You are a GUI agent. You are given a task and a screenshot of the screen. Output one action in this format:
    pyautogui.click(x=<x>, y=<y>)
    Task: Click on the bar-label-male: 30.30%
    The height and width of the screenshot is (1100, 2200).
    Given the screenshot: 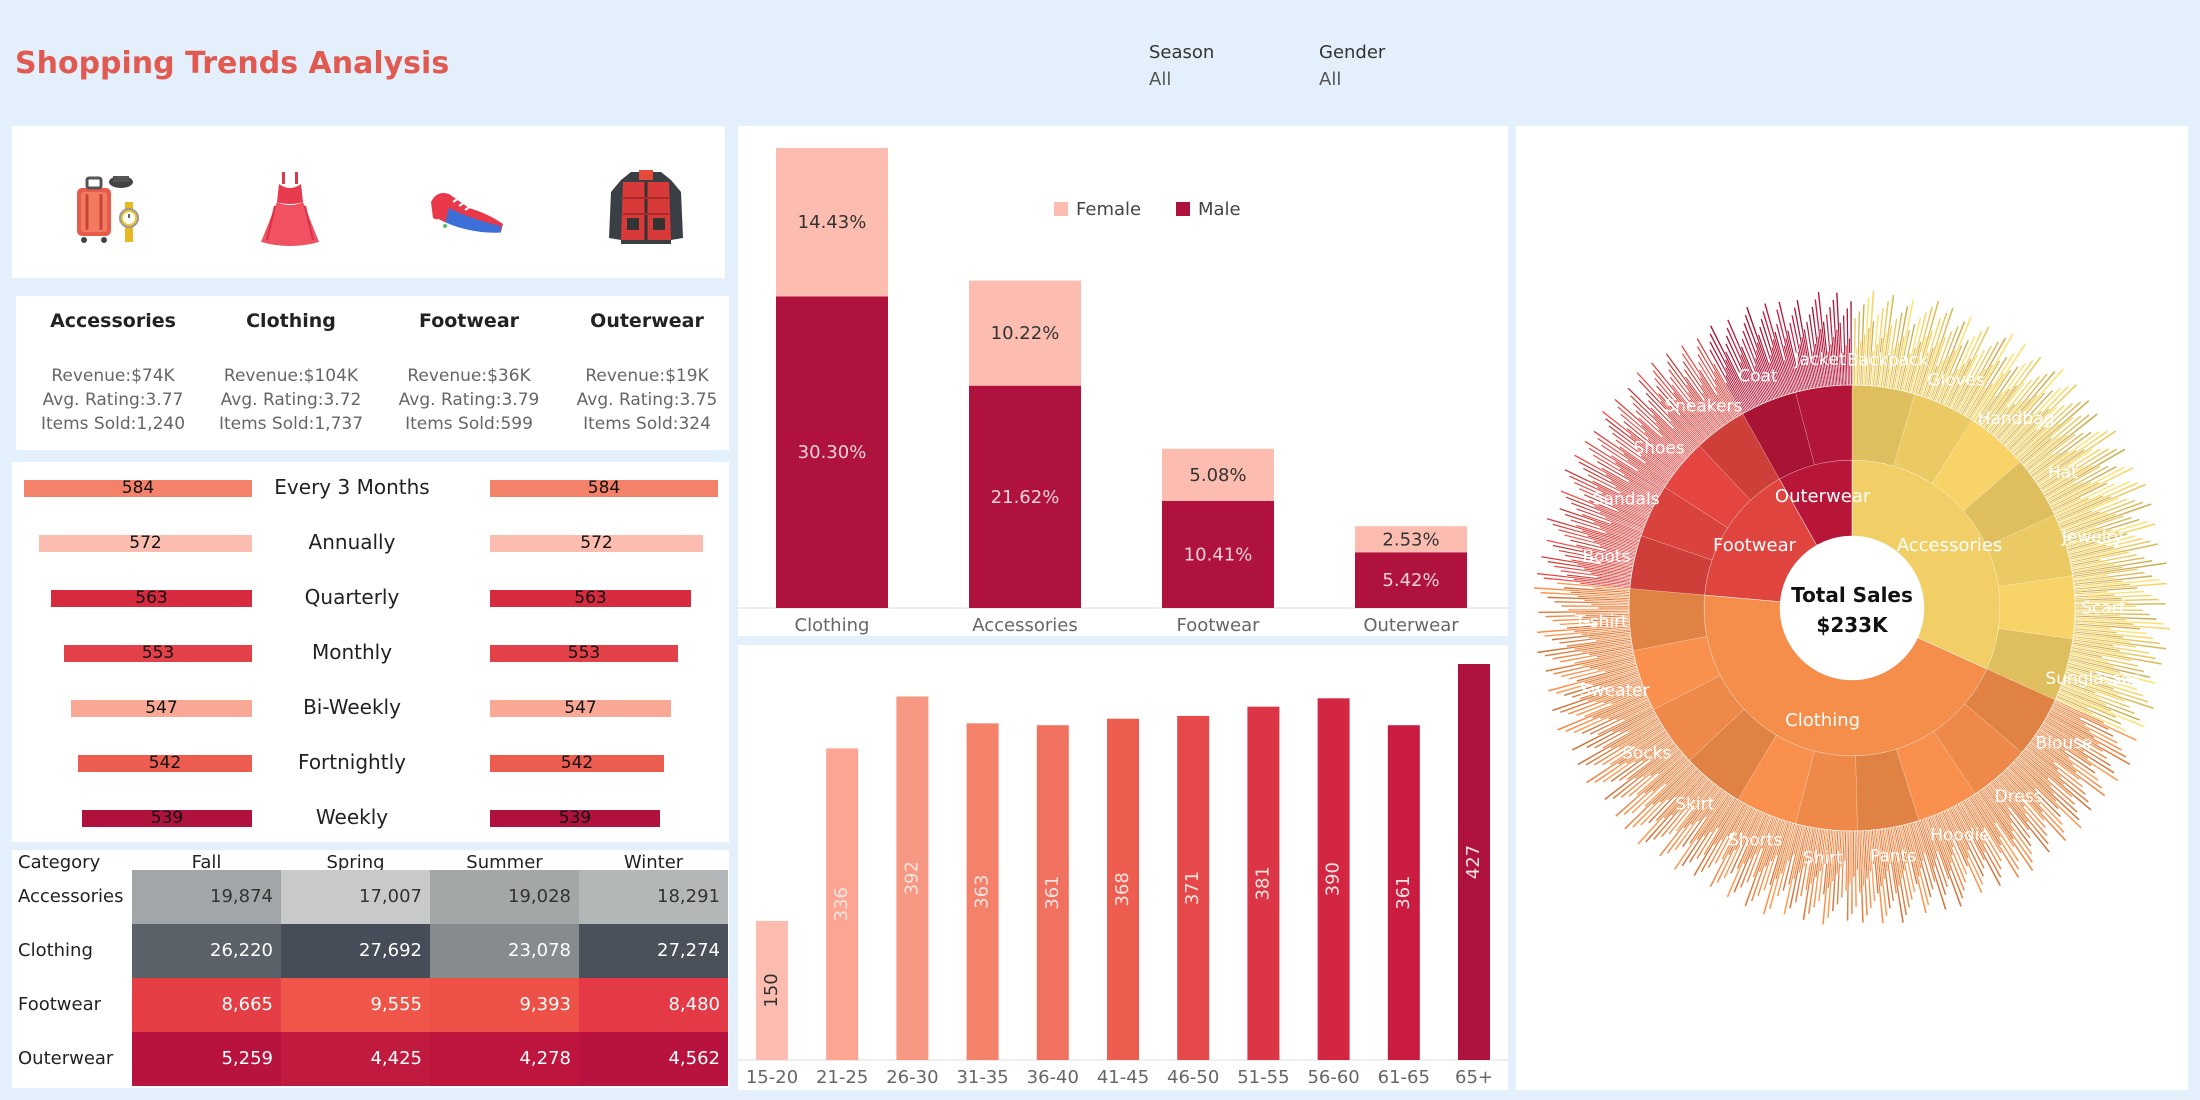 What is the action you would take?
    pyautogui.click(x=832, y=452)
    